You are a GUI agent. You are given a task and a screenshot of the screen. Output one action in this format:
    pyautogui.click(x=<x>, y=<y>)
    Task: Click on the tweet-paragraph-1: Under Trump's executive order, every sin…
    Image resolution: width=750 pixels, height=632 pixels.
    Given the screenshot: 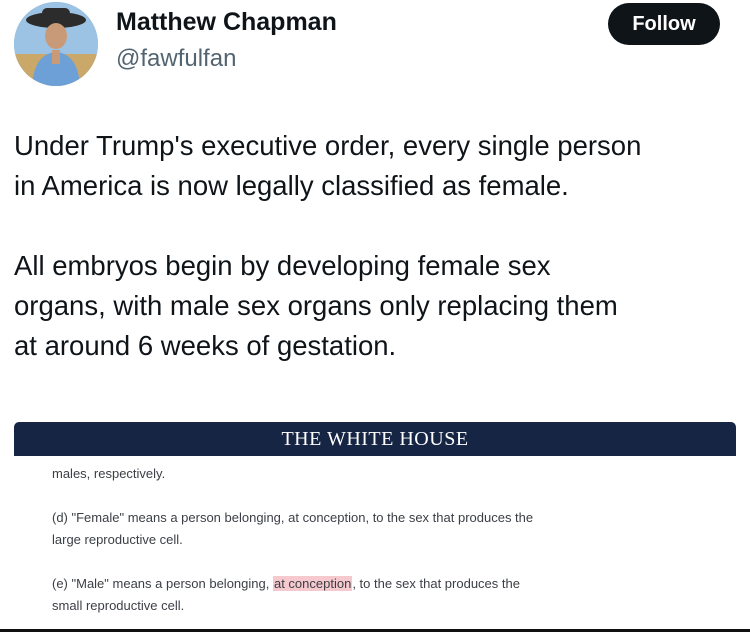 What is the action you would take?
    pyautogui.click(x=376, y=166)
    